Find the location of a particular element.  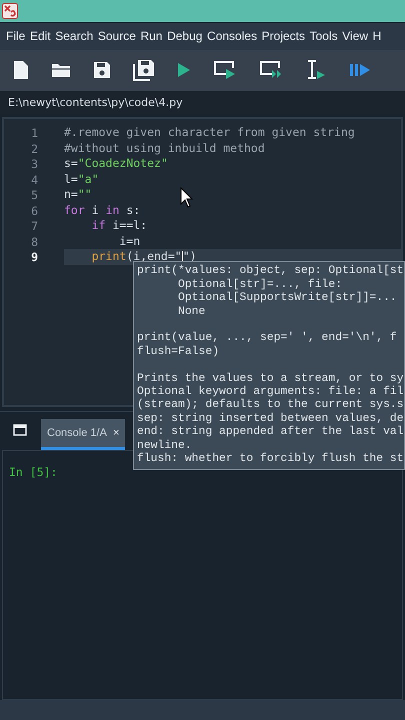

calltip-line: None is located at coordinates (191, 312).